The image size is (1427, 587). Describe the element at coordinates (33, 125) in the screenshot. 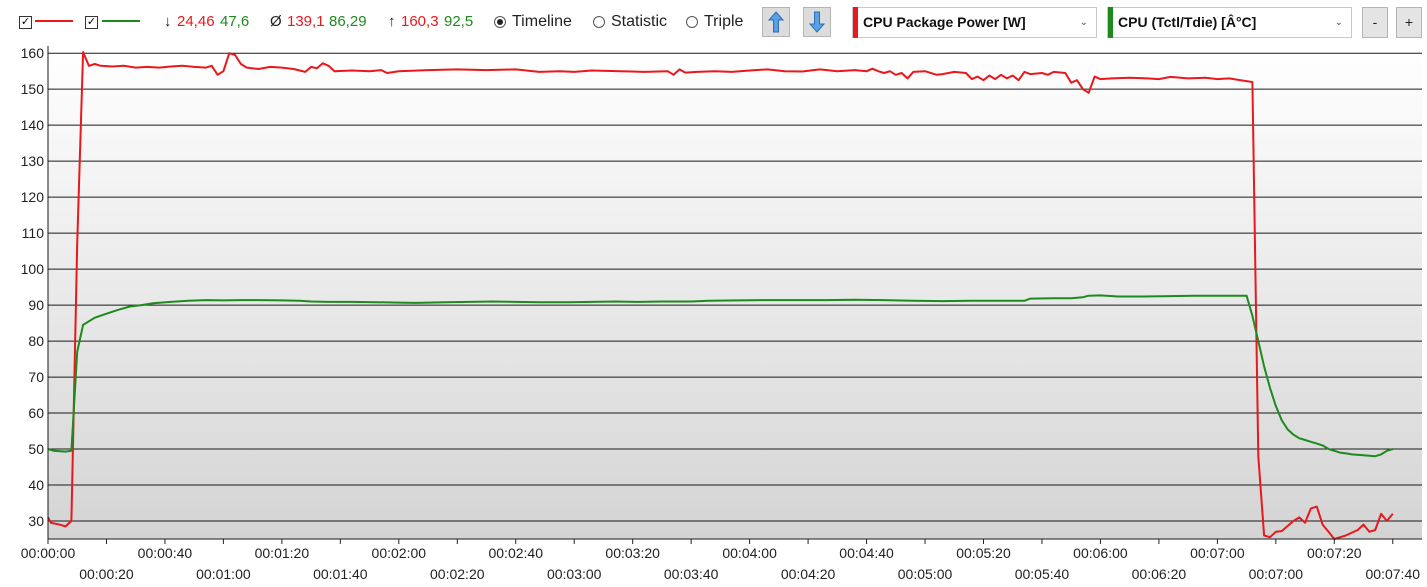

I see `y-tick-label: 140` at that location.